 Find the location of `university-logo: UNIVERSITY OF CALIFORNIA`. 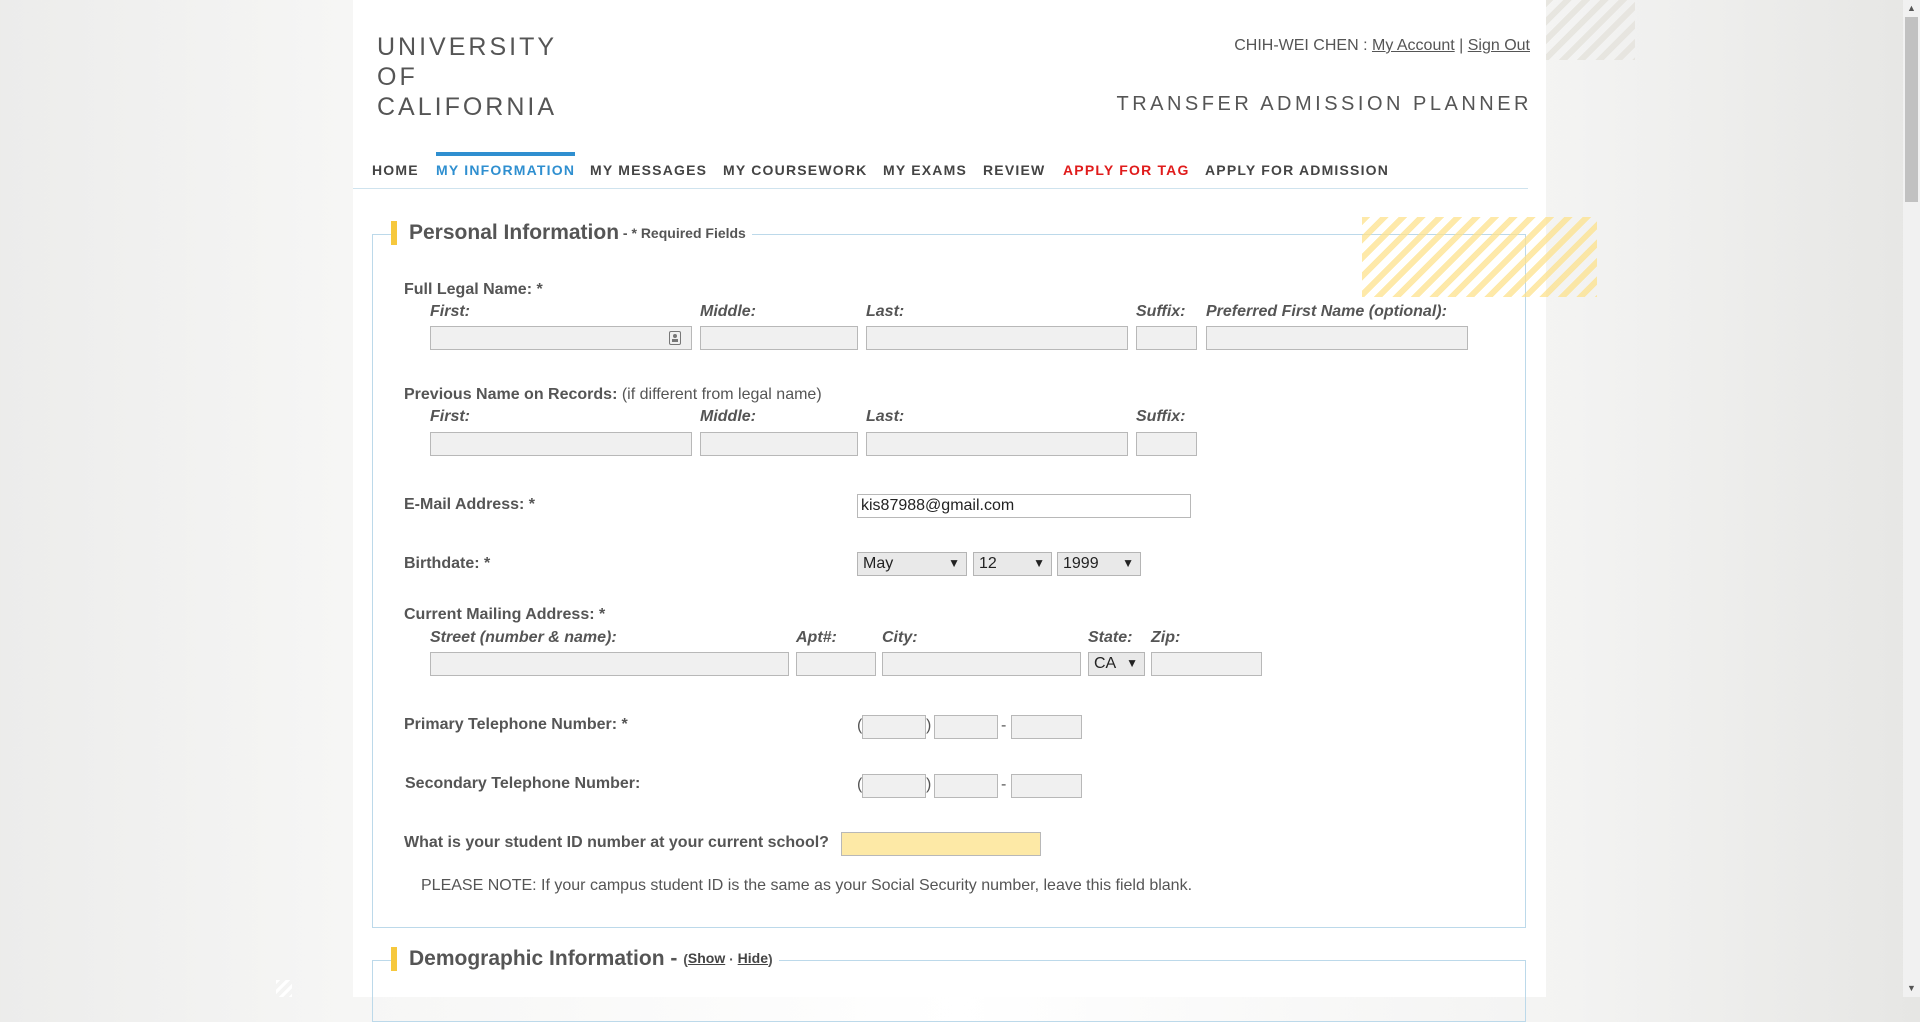

university-logo: UNIVERSITY OF CALIFORNIA is located at coordinates (467, 77).